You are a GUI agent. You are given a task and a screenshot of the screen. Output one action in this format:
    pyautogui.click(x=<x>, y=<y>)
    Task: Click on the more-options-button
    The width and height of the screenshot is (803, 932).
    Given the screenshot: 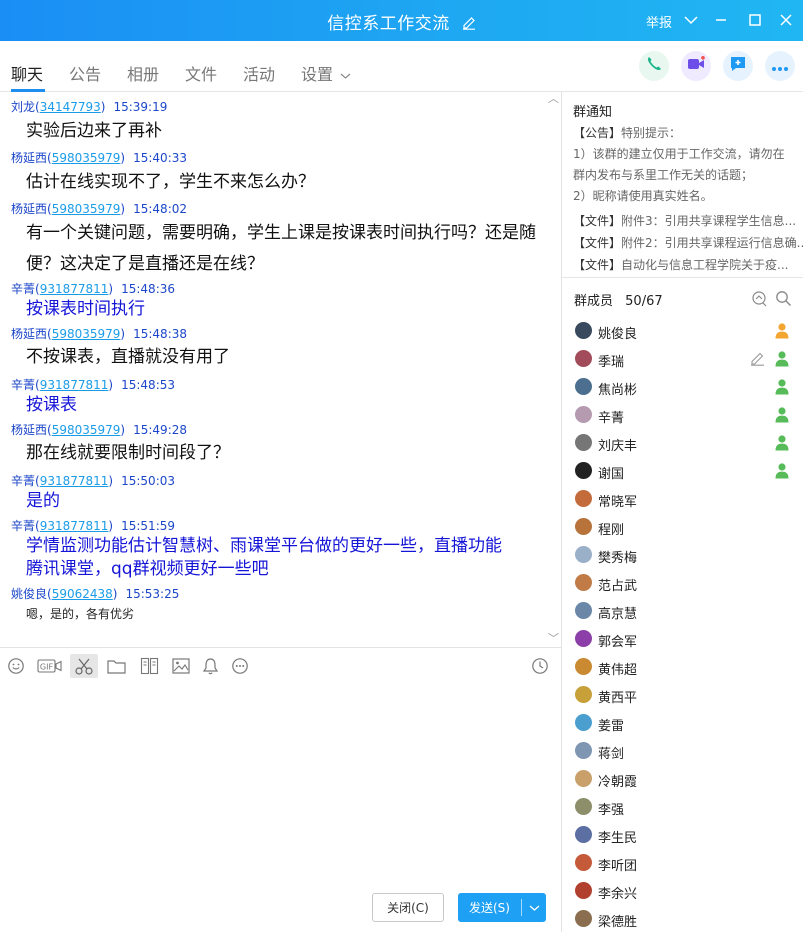 What is the action you would take?
    pyautogui.click(x=780, y=66)
    